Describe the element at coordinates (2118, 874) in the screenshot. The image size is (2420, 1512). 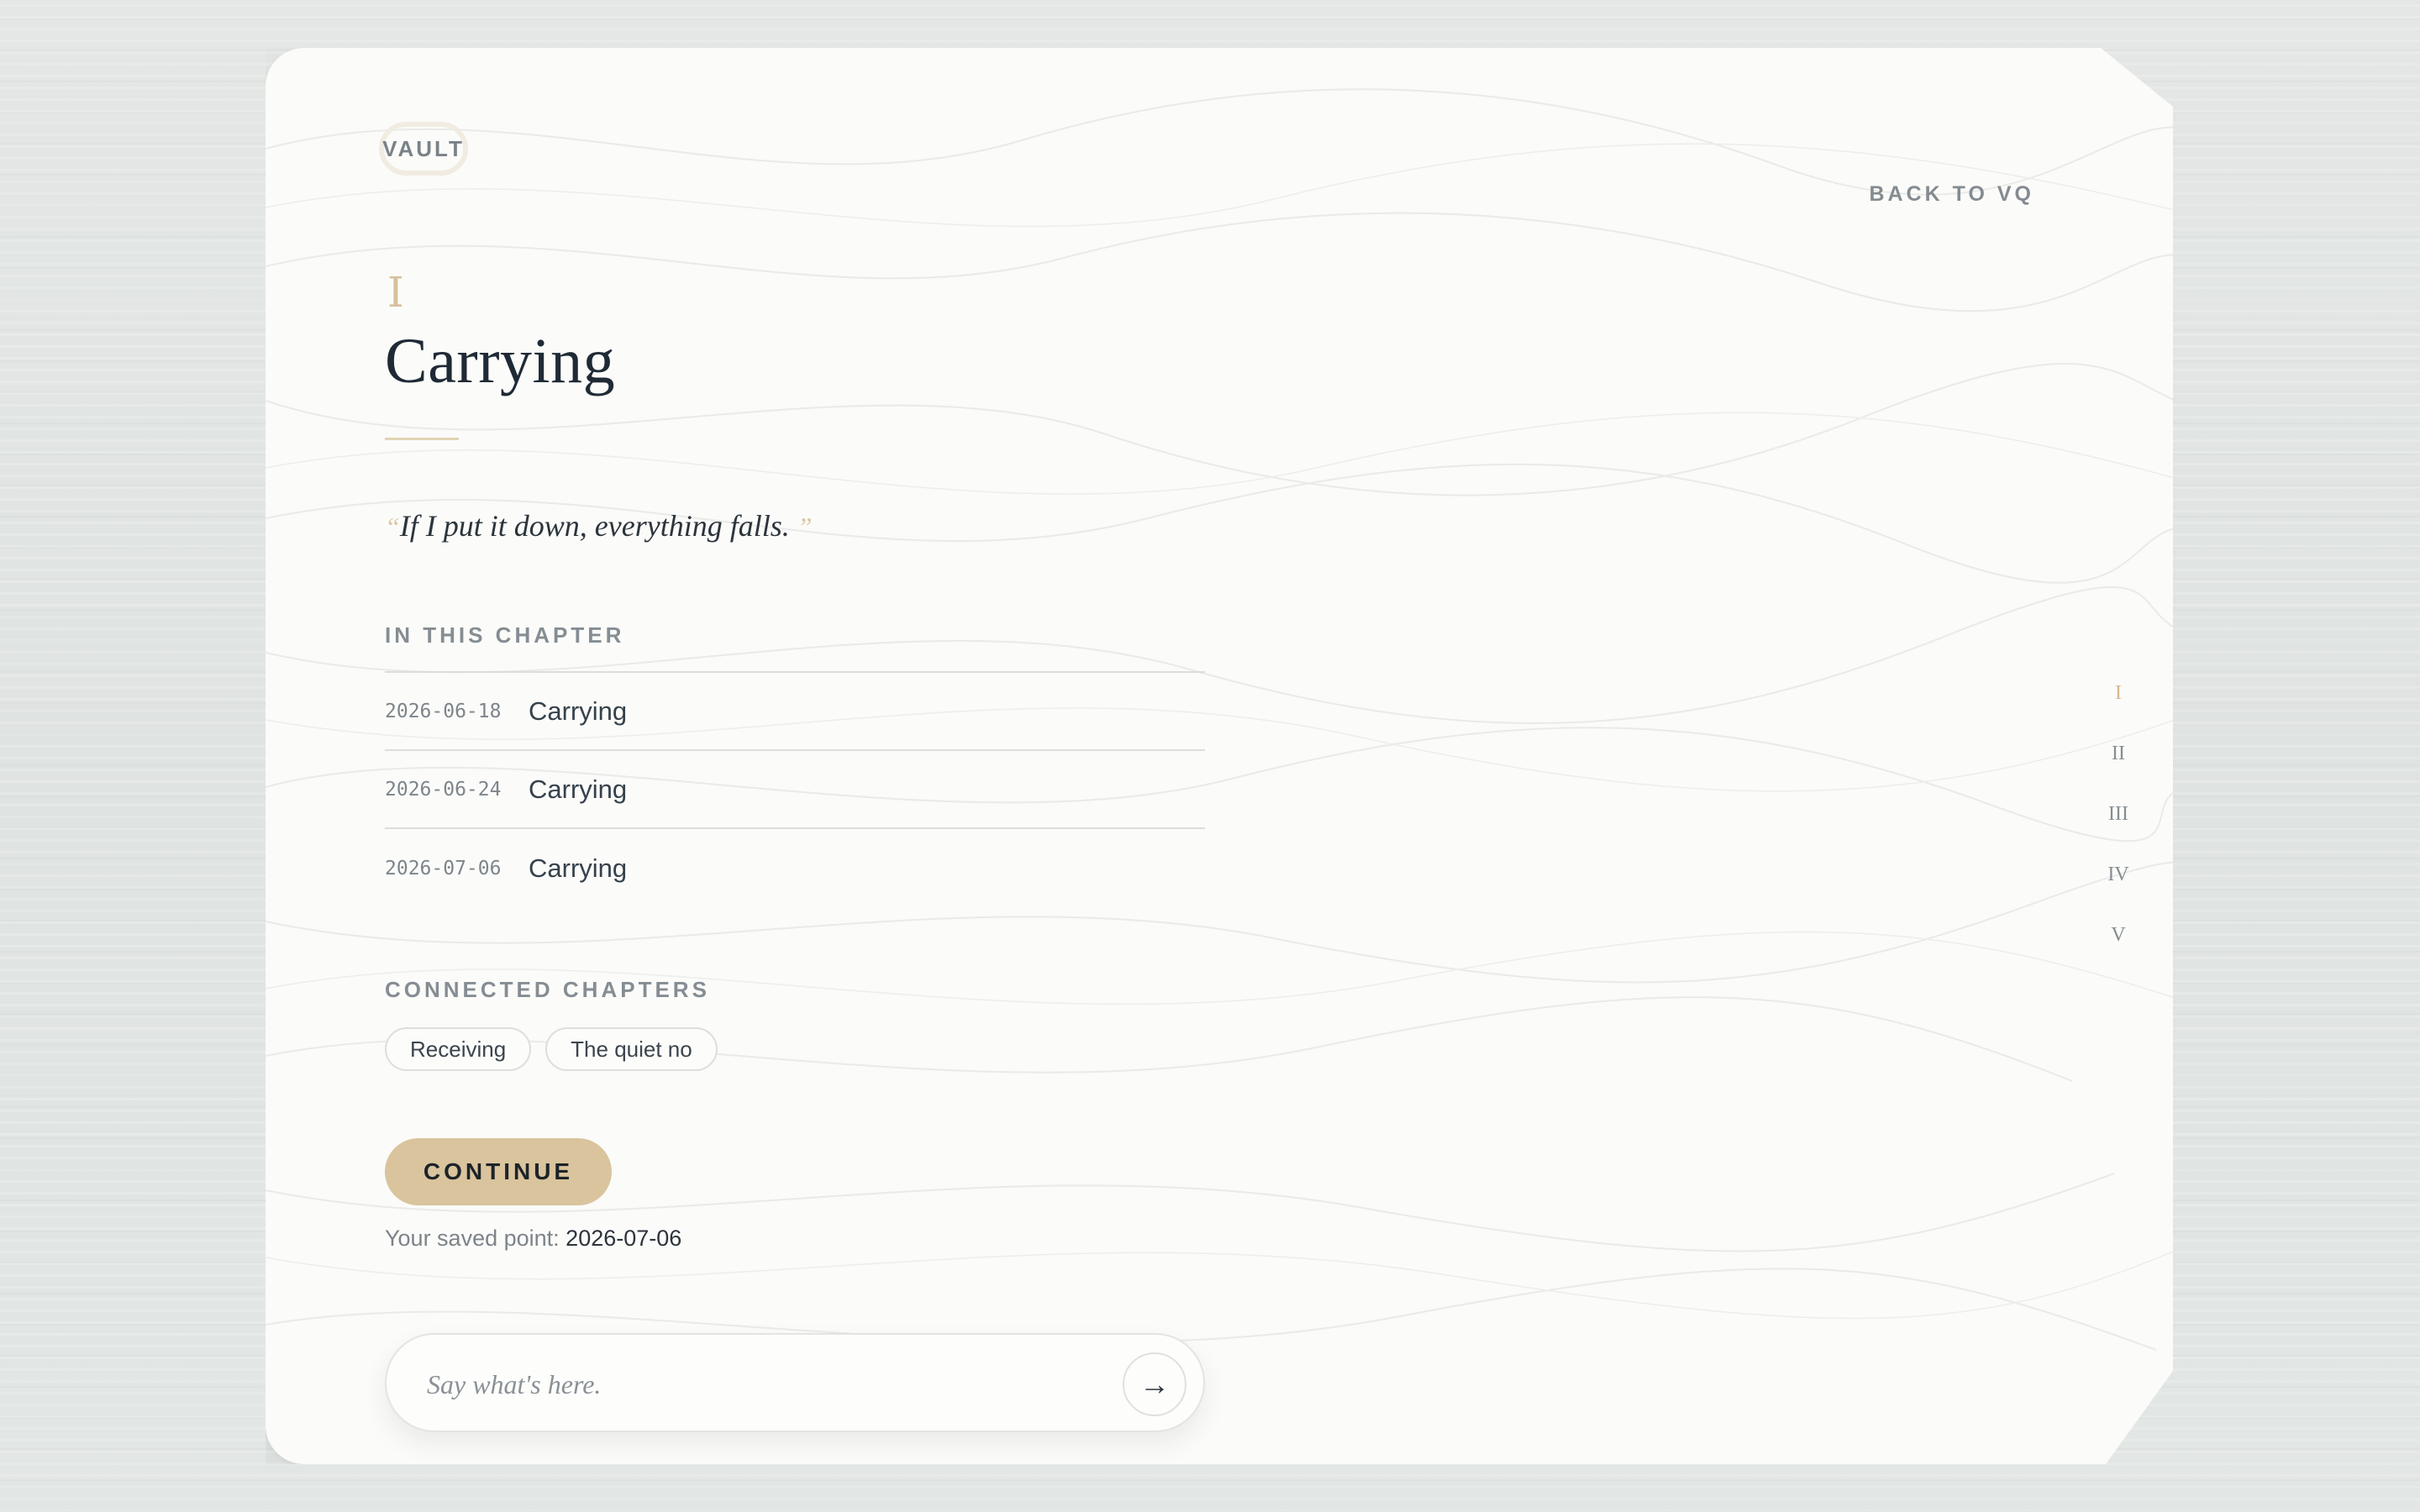
I see `chapter-nav-item-iv: IV` at that location.